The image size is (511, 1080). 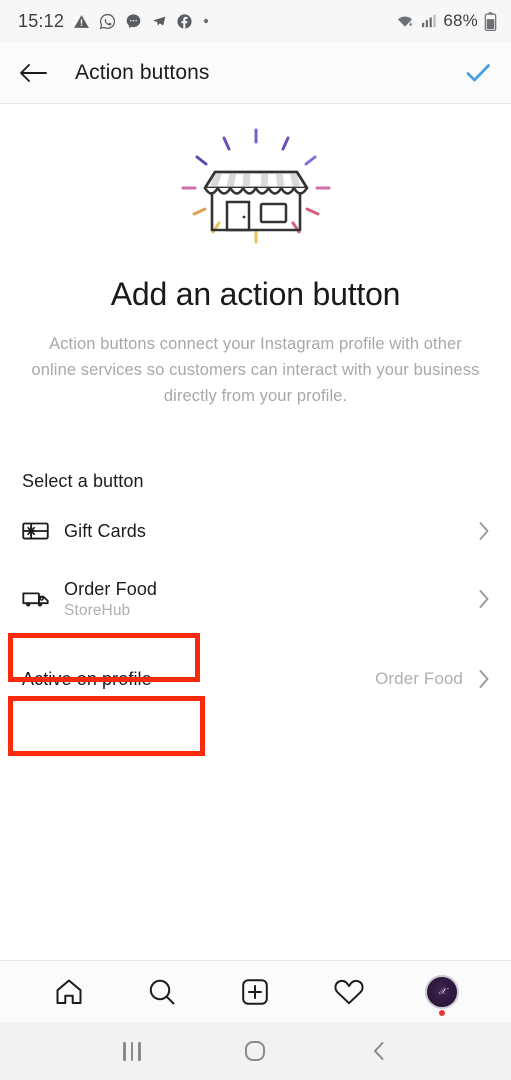 I want to click on instagram-tab-bar: 𝒳, so click(x=255, y=991).